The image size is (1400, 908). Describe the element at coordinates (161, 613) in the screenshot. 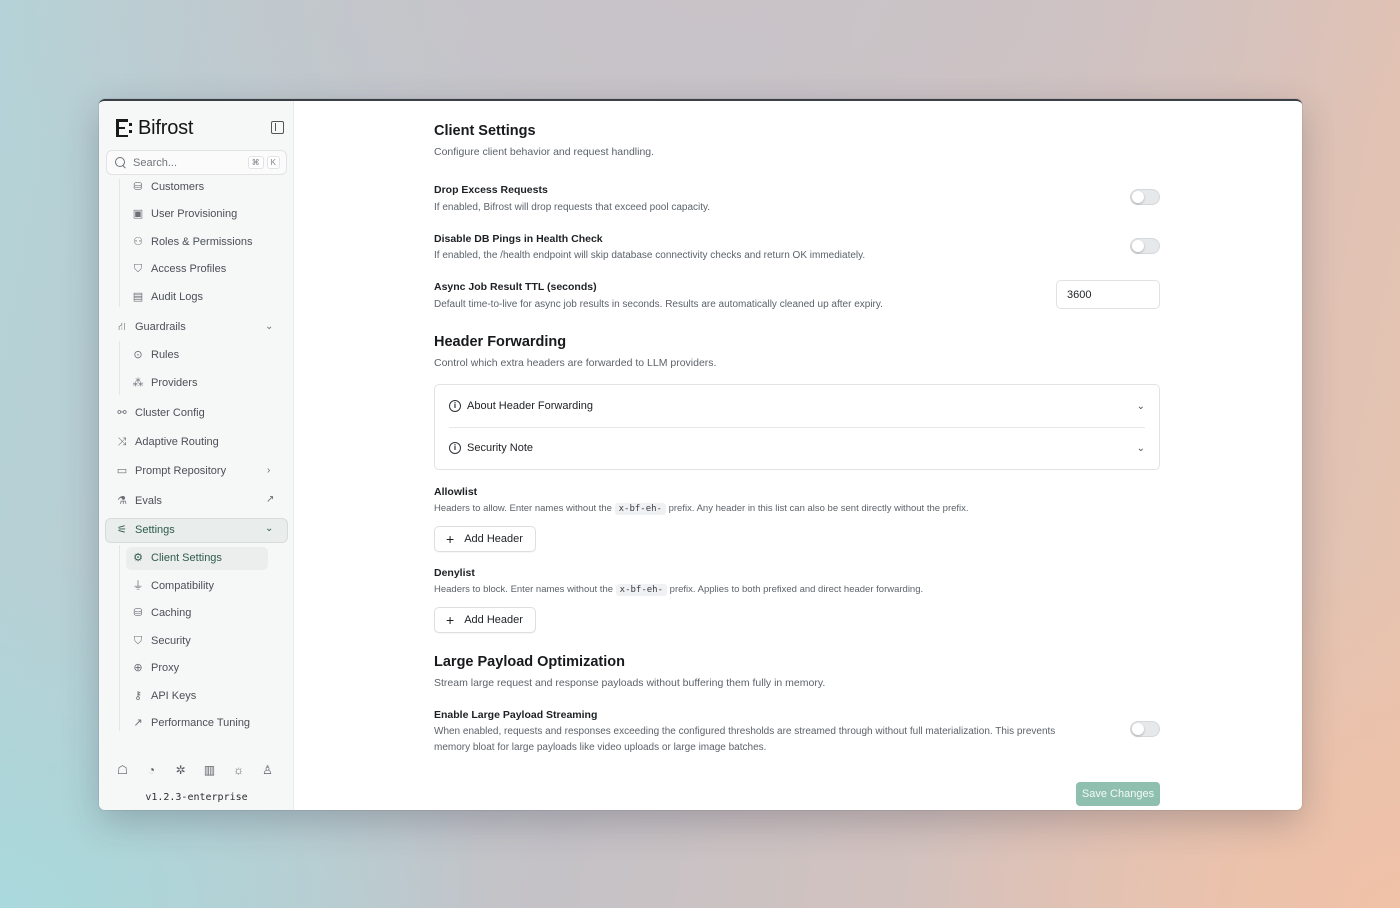

I see `sidebar-item-caching: ⛁ Caching` at that location.